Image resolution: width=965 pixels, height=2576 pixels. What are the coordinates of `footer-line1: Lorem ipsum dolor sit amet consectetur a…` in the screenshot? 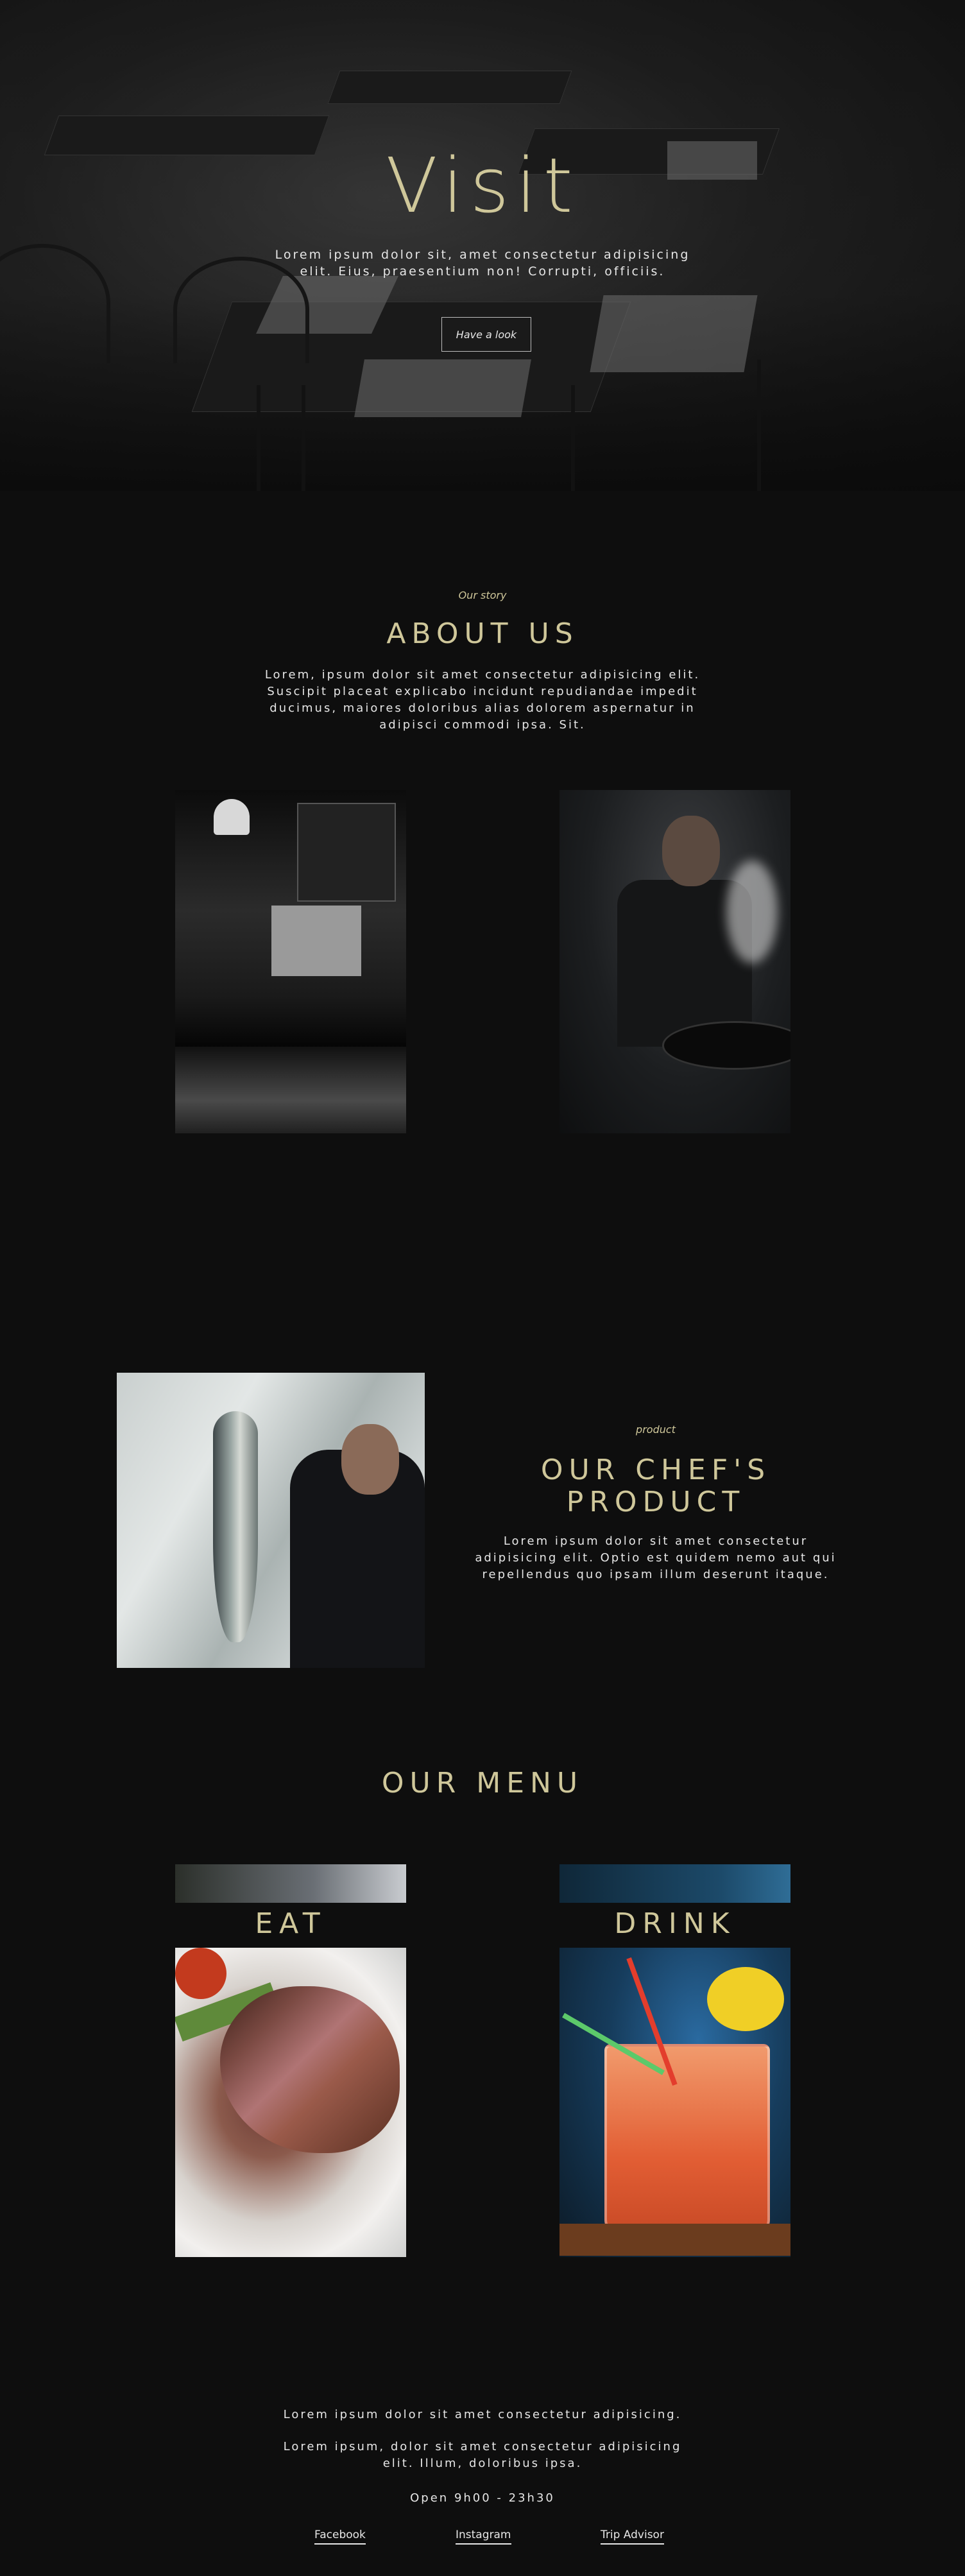 It's located at (482, 2414).